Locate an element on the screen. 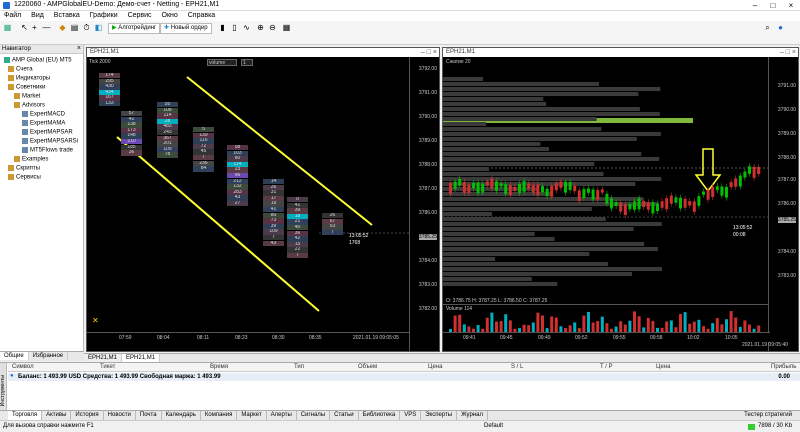  menu-charts: Графики is located at coordinates (104, 16).